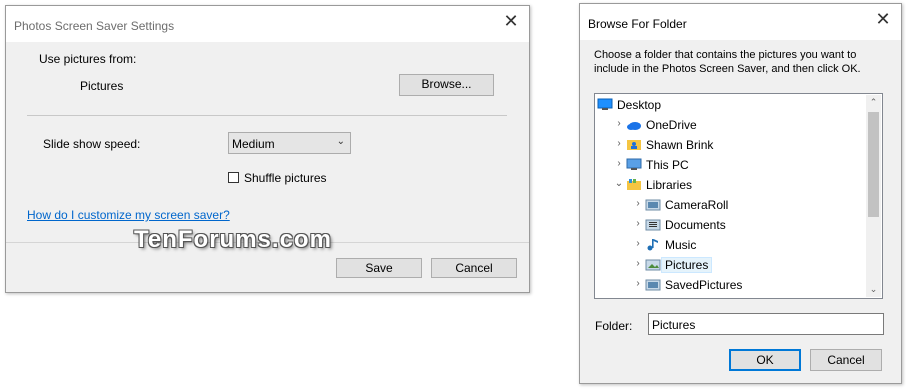 The height and width of the screenshot is (390, 906). Describe the element at coordinates (634, 184) in the screenshot. I see `libraries-icon` at that location.